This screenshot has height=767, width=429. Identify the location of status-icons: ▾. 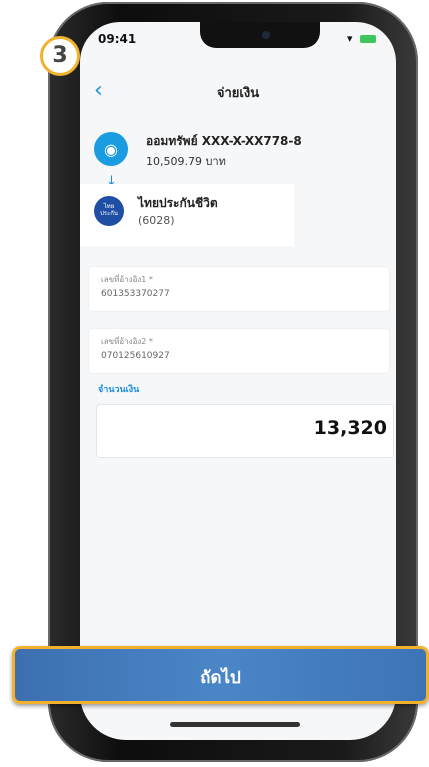
(361, 38).